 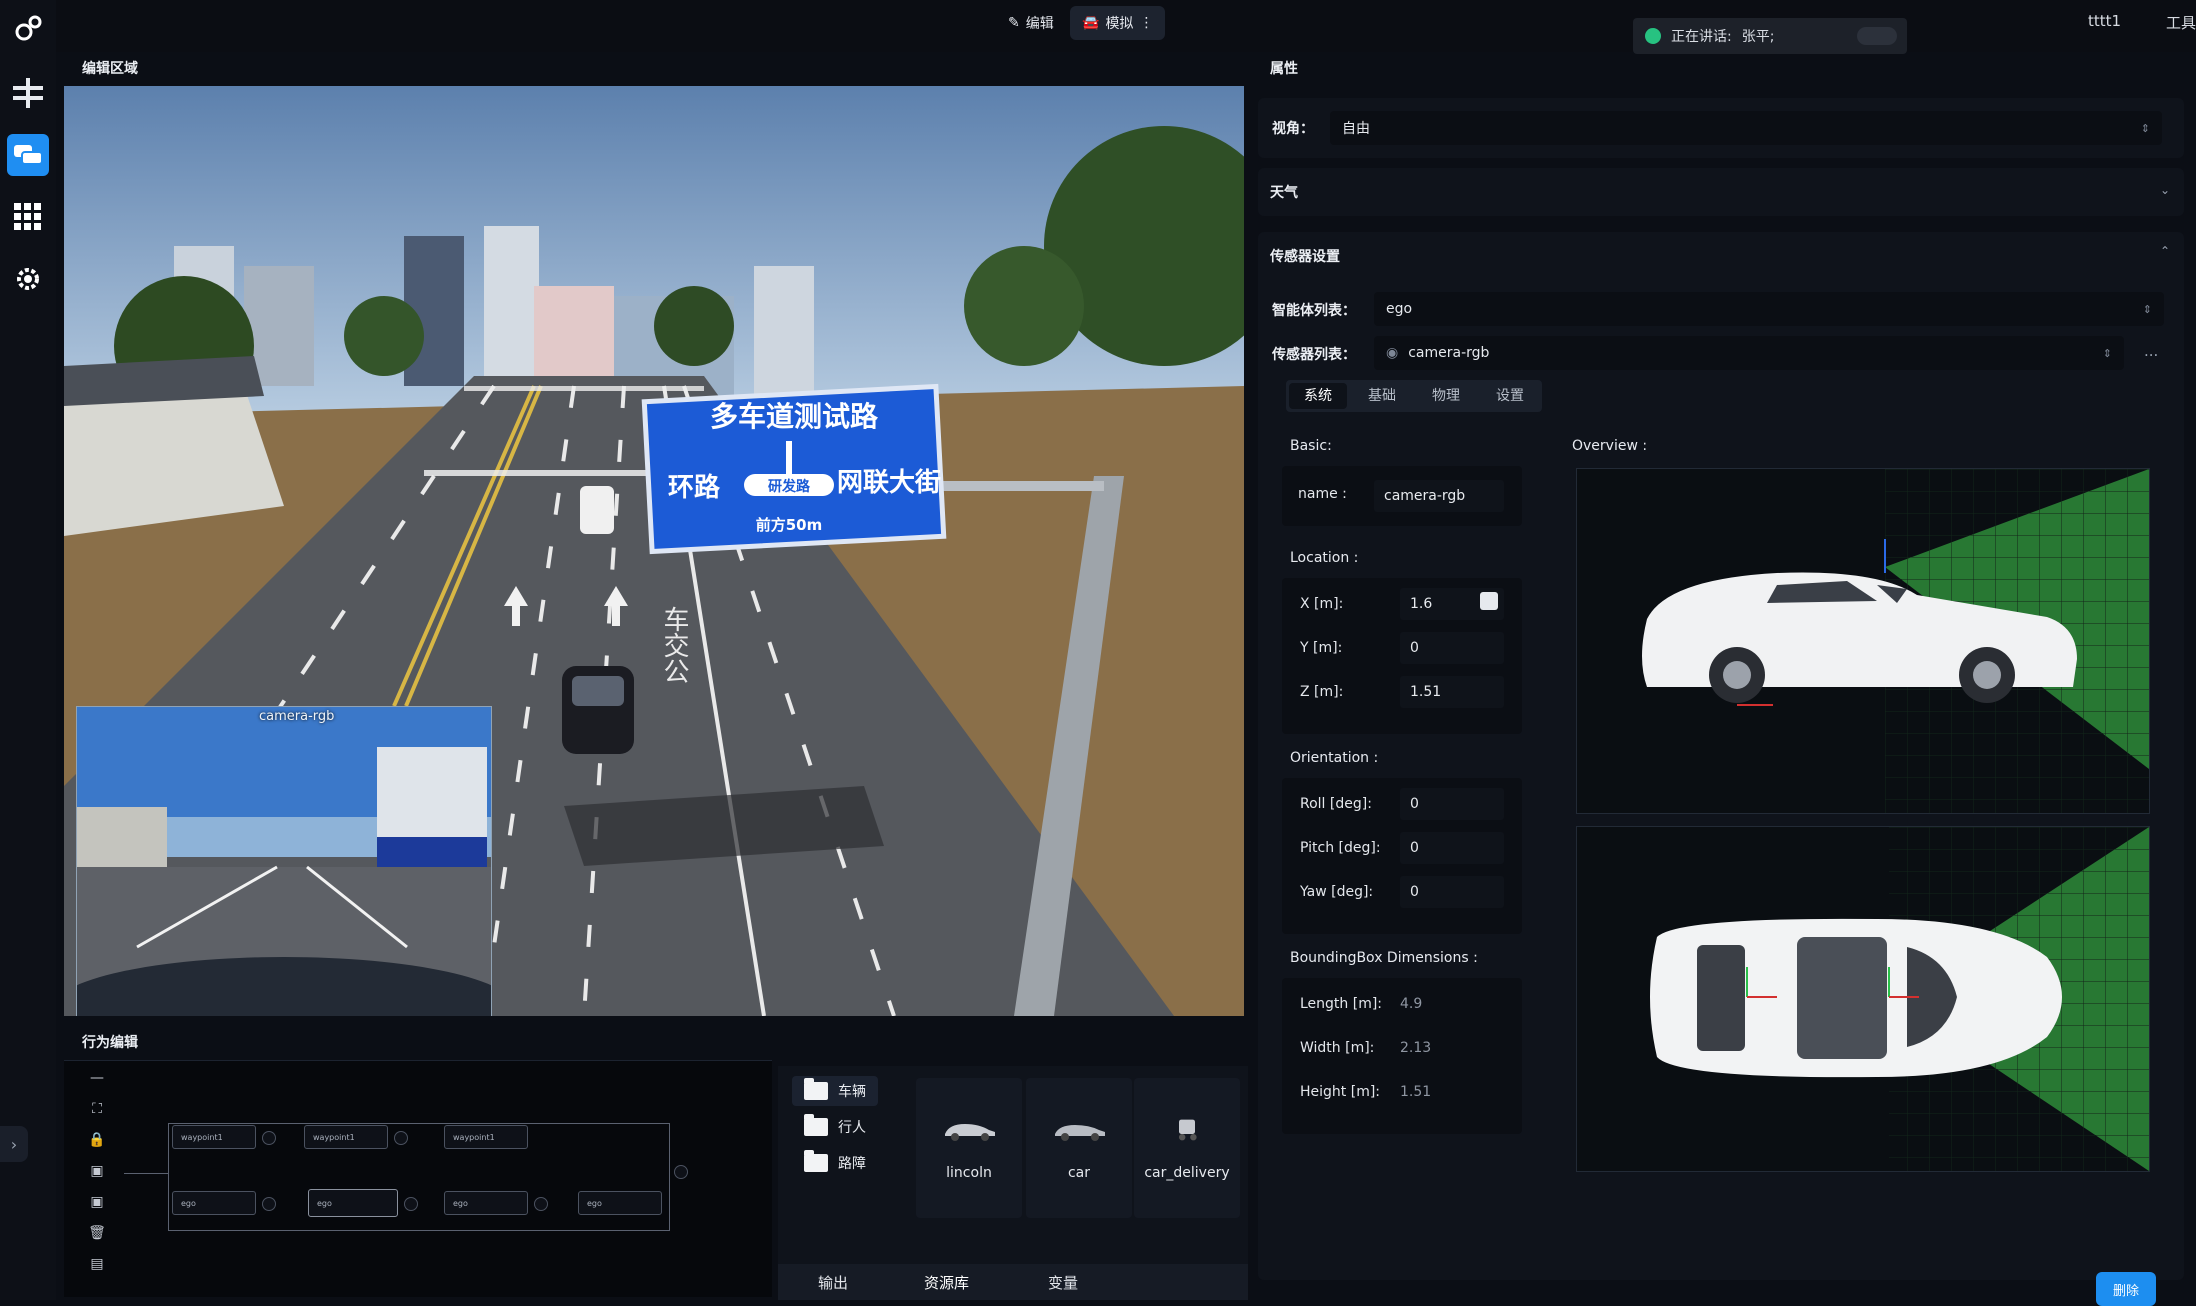 I want to click on overview-top-view, so click(x=1863, y=999).